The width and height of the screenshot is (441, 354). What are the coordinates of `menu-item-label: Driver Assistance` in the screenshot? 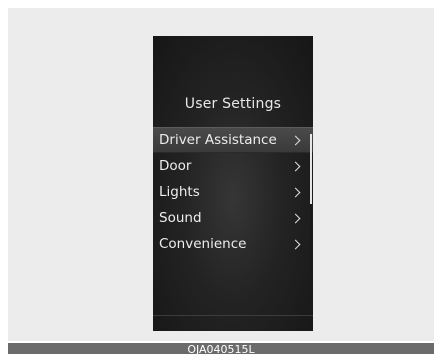 It's located at (218, 140).